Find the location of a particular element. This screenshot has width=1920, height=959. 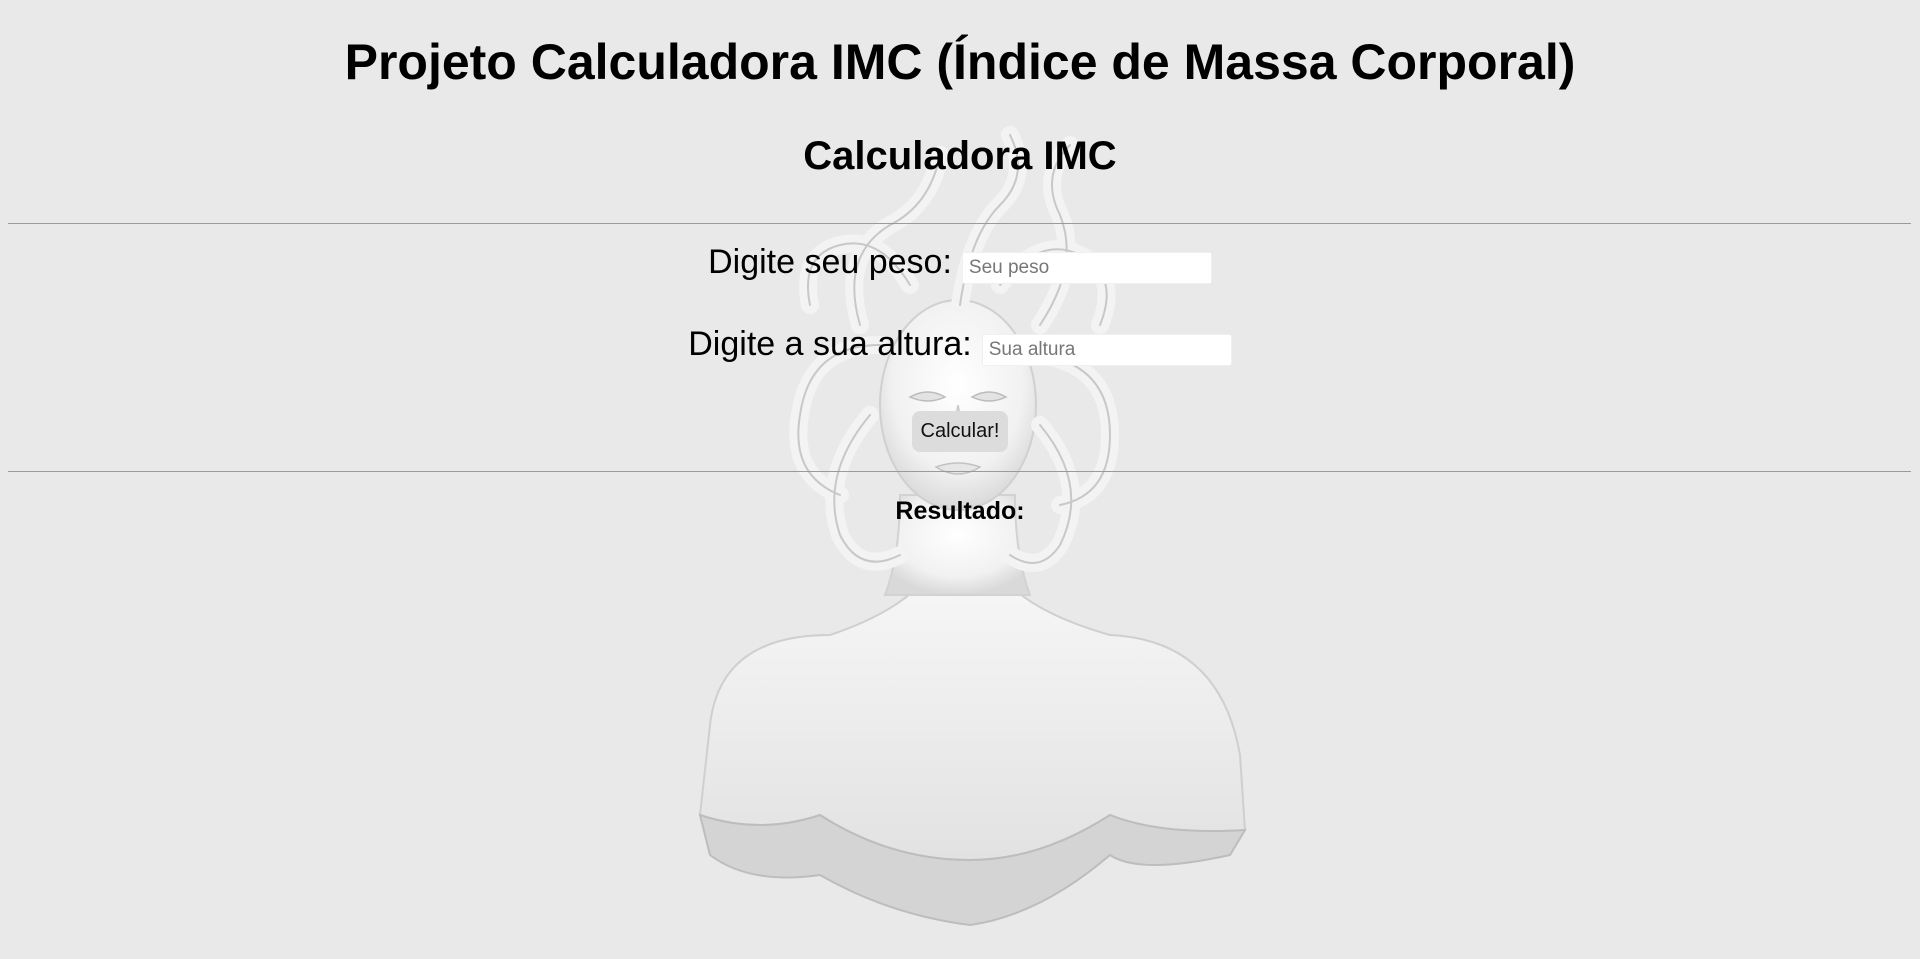

altura-label: Digite a sua altura: is located at coordinates (830, 344).